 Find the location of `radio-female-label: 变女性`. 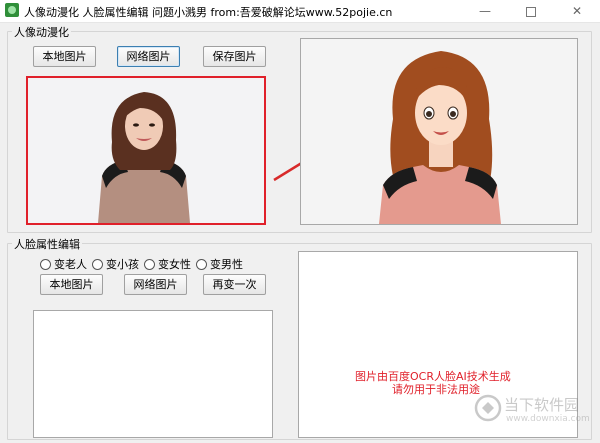

radio-female-label: 变女性 is located at coordinates (174, 264).